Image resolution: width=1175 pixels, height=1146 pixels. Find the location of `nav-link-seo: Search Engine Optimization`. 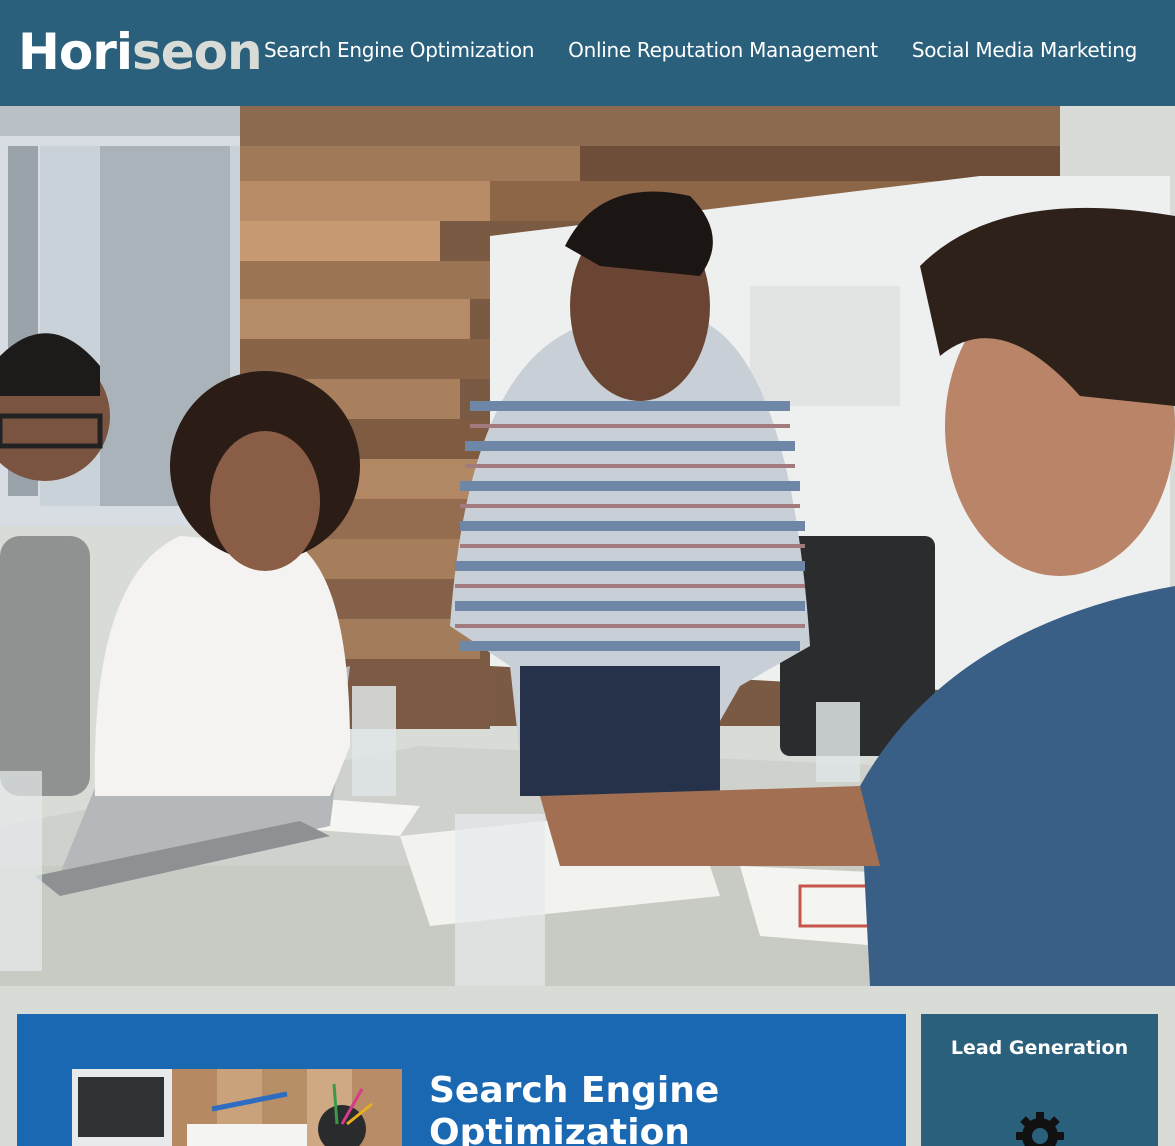

nav-link-seo: Search Engine Optimization is located at coordinates (399, 50).